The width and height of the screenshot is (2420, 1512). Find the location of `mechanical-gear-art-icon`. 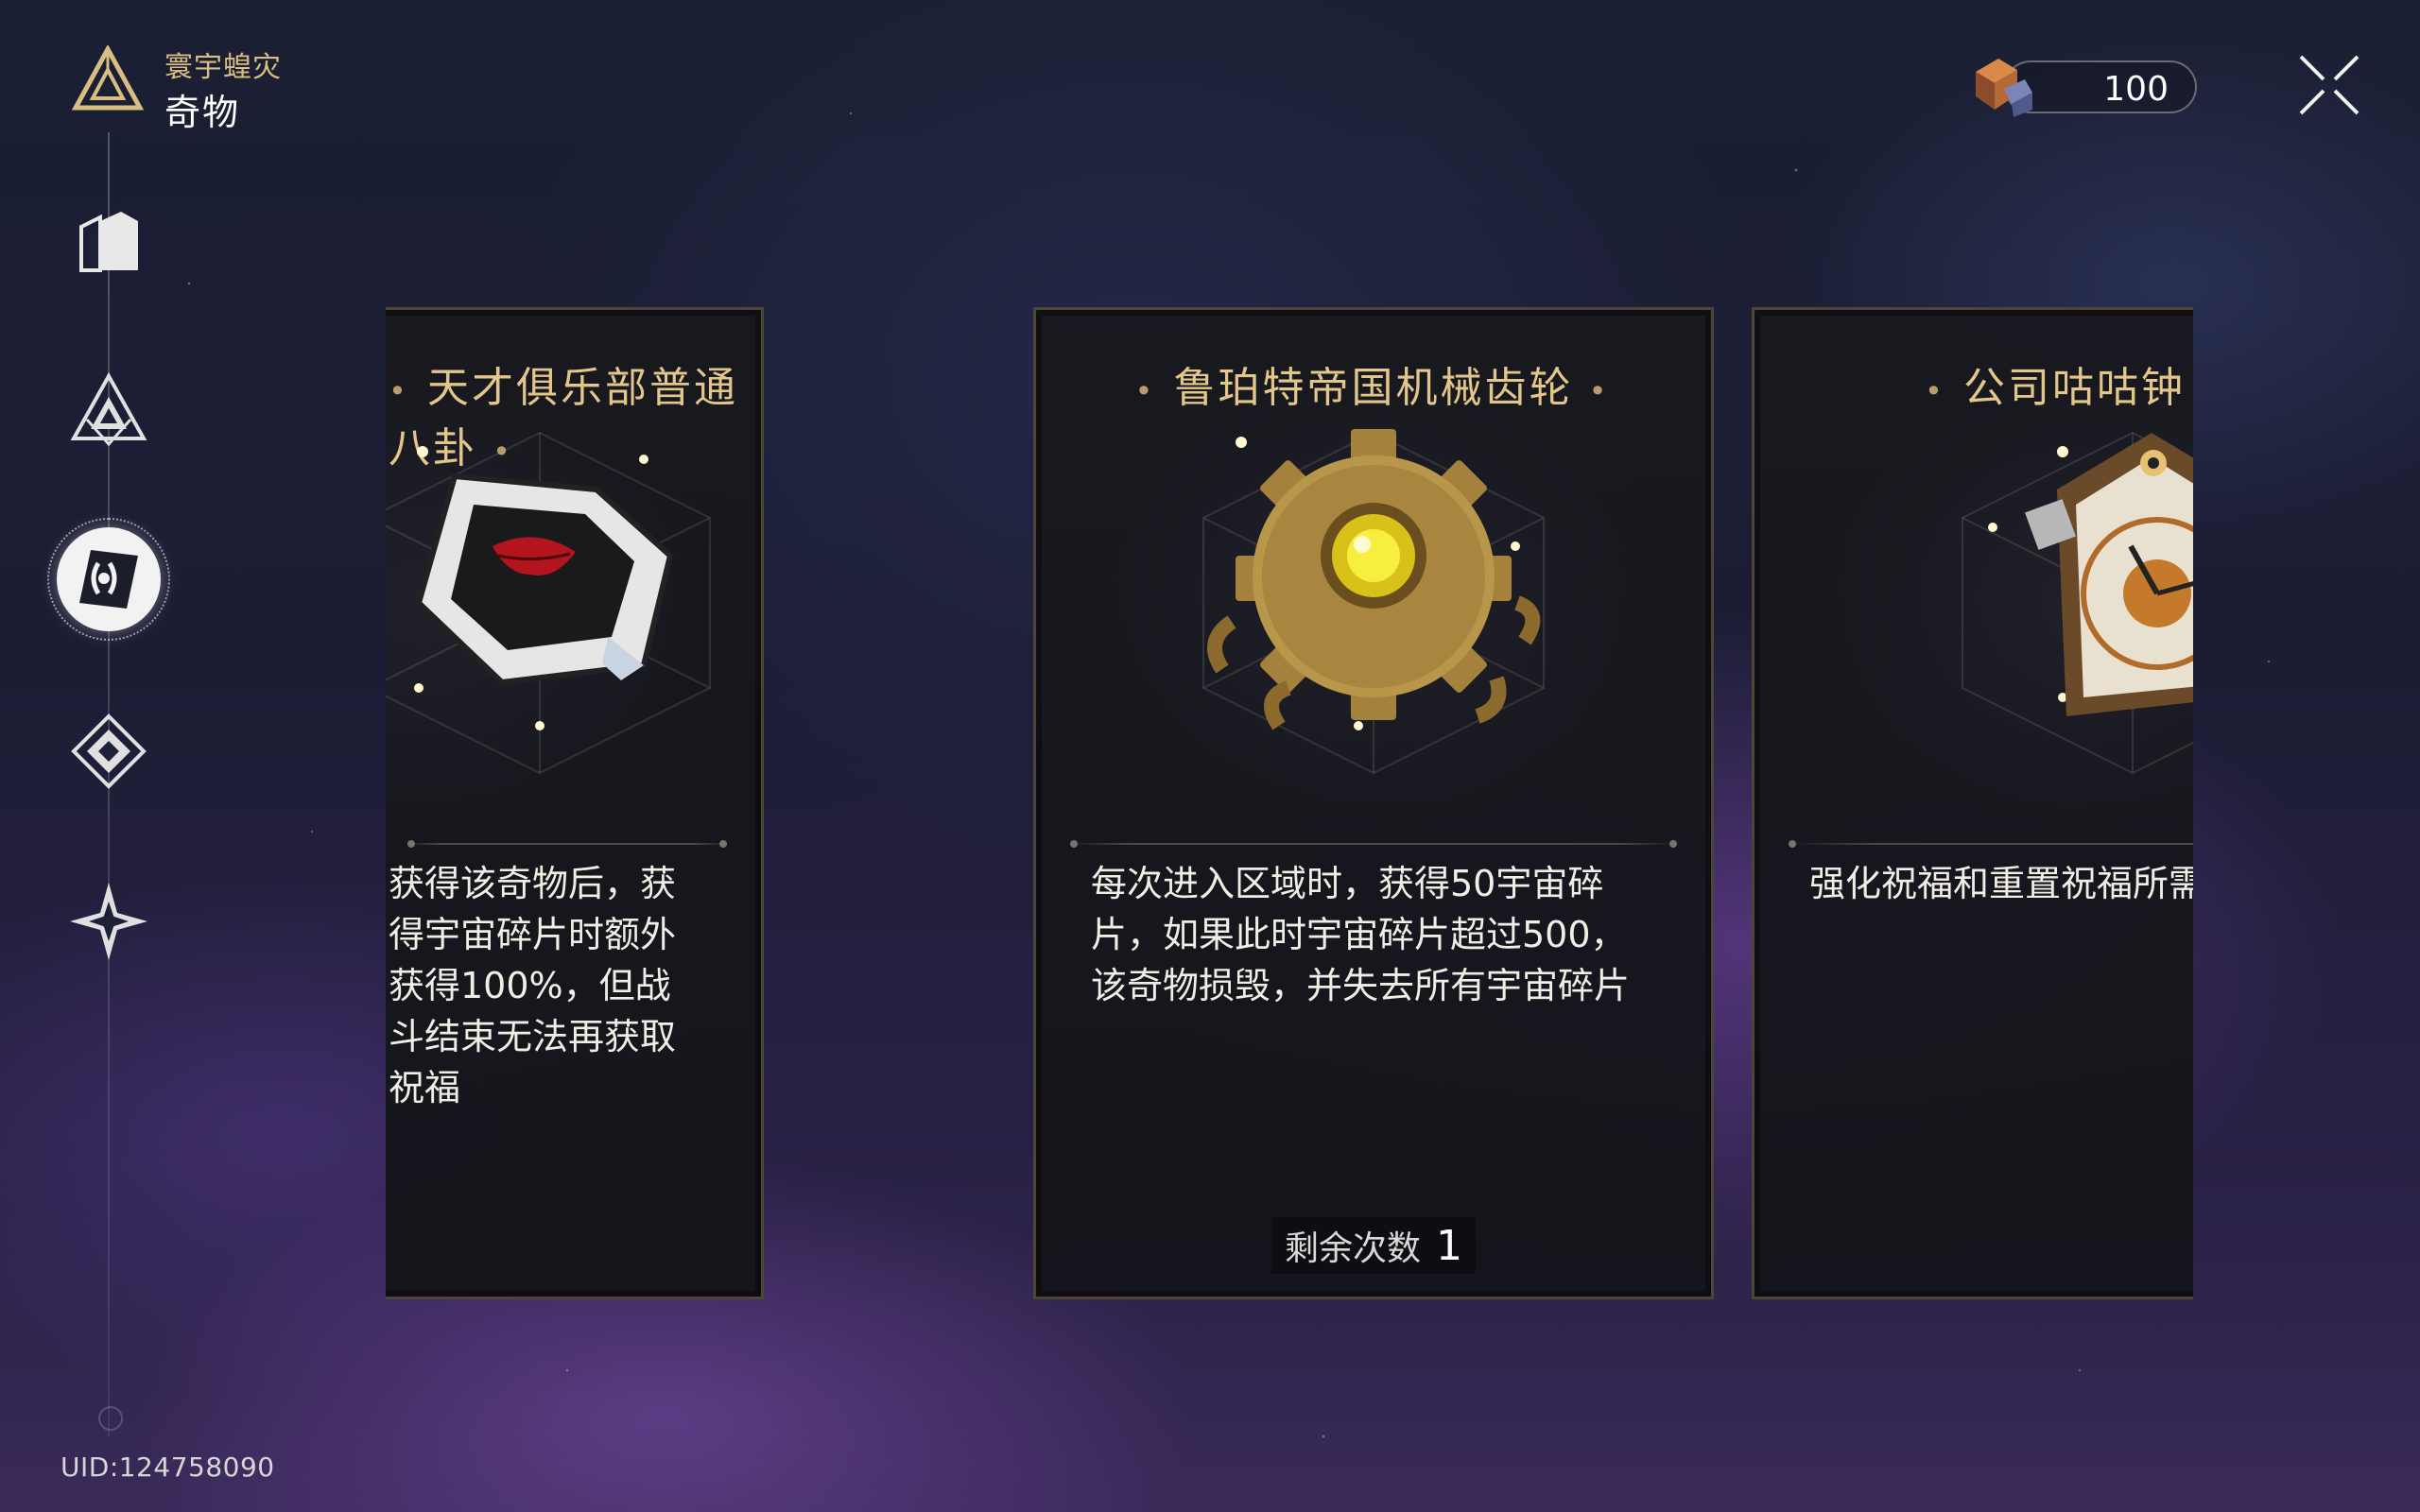

mechanical-gear-art-icon is located at coordinates (1373, 602).